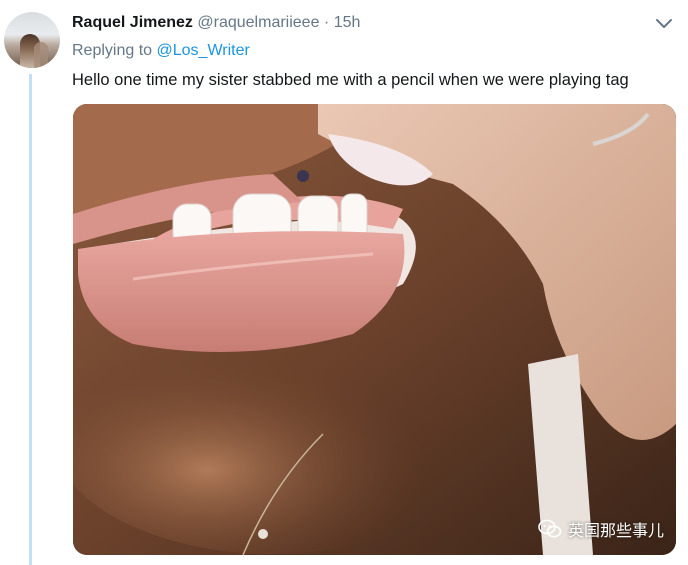 The height and width of the screenshot is (565, 688). I want to click on author-name: Raquel Jimenez, so click(132, 22).